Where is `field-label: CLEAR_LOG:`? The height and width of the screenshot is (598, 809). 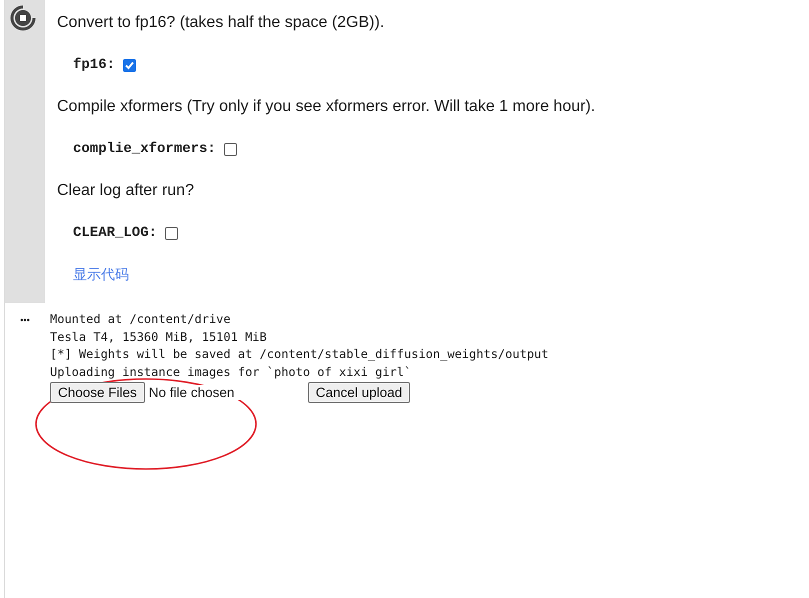 field-label: CLEAR_LOG: is located at coordinates (115, 233).